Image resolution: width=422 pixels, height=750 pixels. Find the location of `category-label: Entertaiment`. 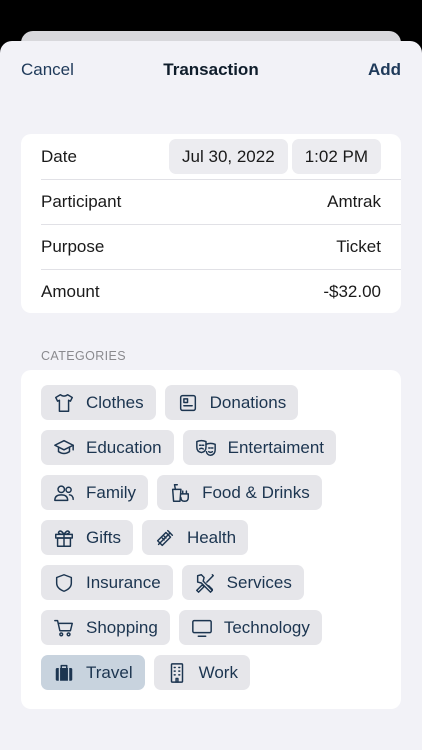

category-label: Entertaiment is located at coordinates (276, 447).